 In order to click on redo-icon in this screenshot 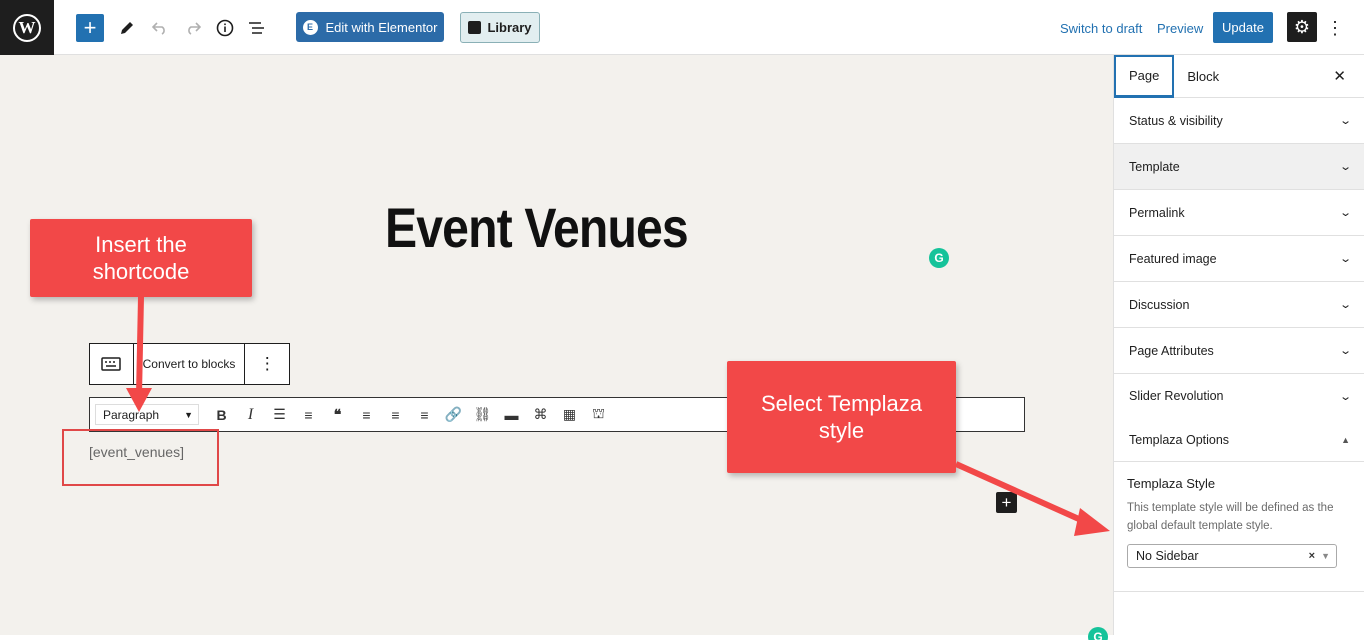, I will do `click(194, 28)`.